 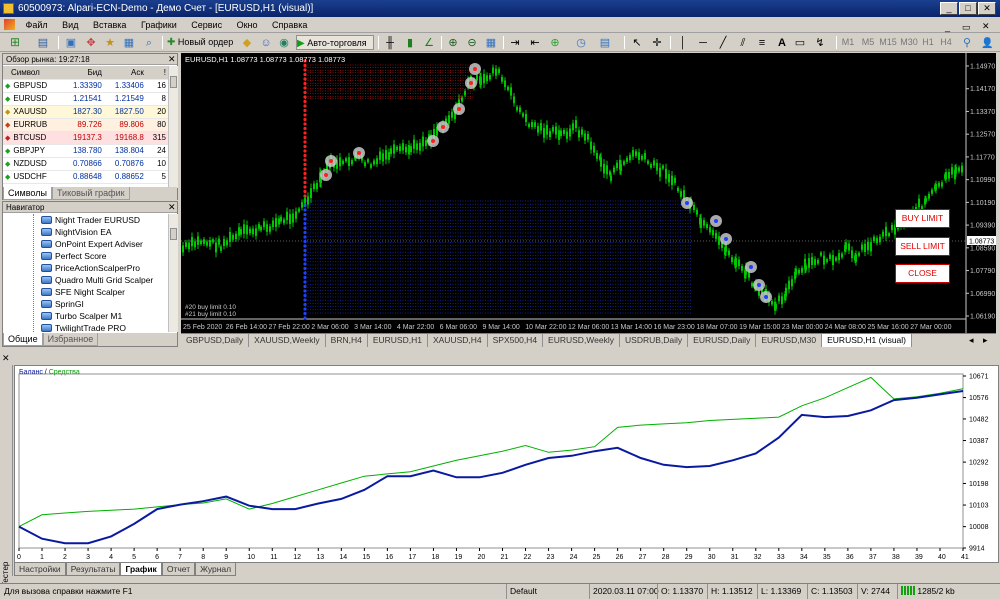 I want to click on menu-tools: Сервис, so click(x=206, y=25).